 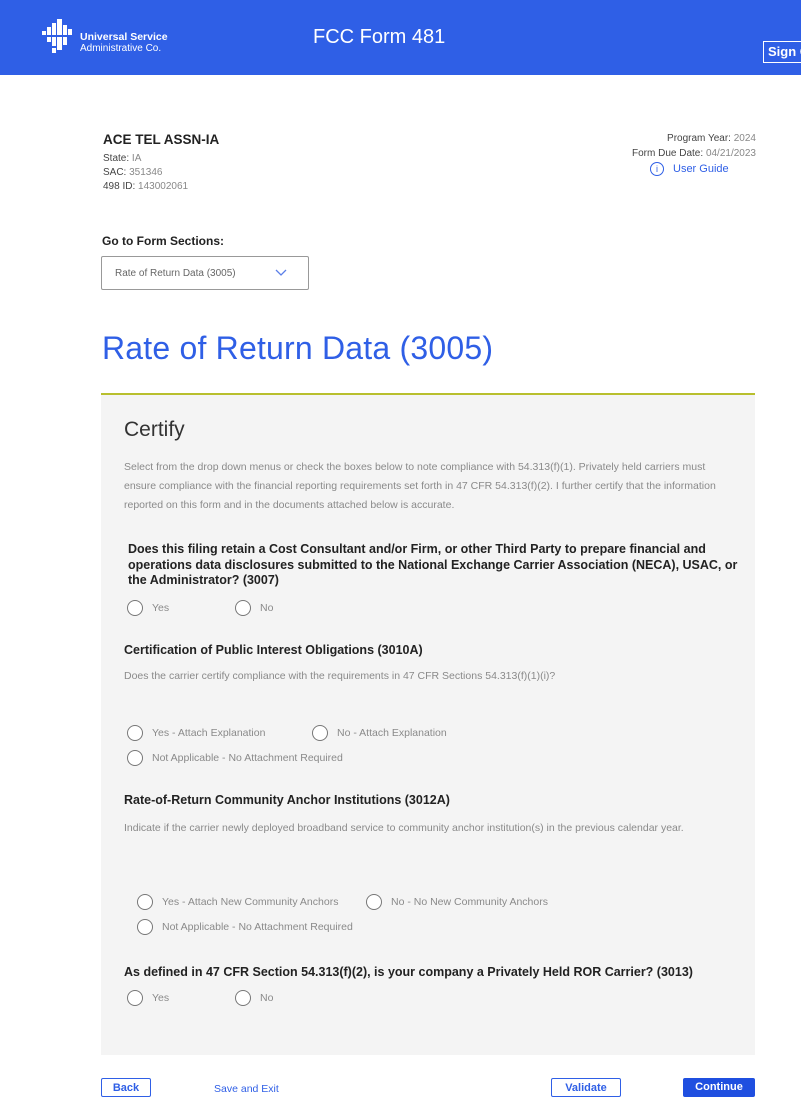 I want to click on info-icon: i, so click(x=657, y=169).